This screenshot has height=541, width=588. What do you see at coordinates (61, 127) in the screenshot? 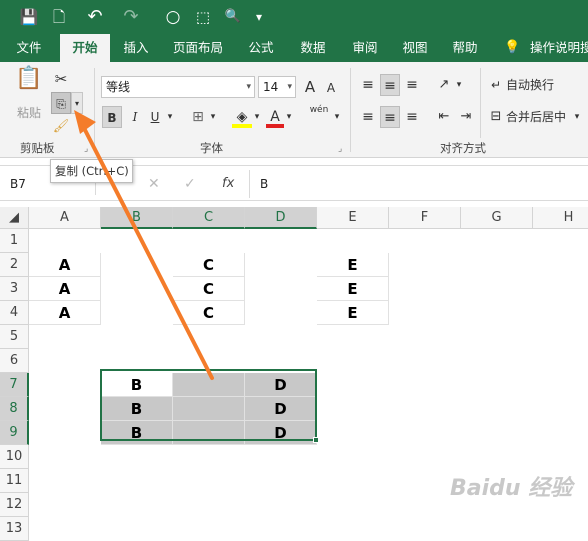
I see `format-painter-icon: 🖌` at bounding box center [61, 127].